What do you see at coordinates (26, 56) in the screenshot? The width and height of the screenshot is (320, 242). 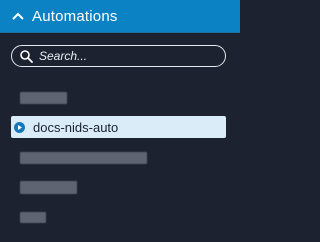 I see `search-icon` at bounding box center [26, 56].